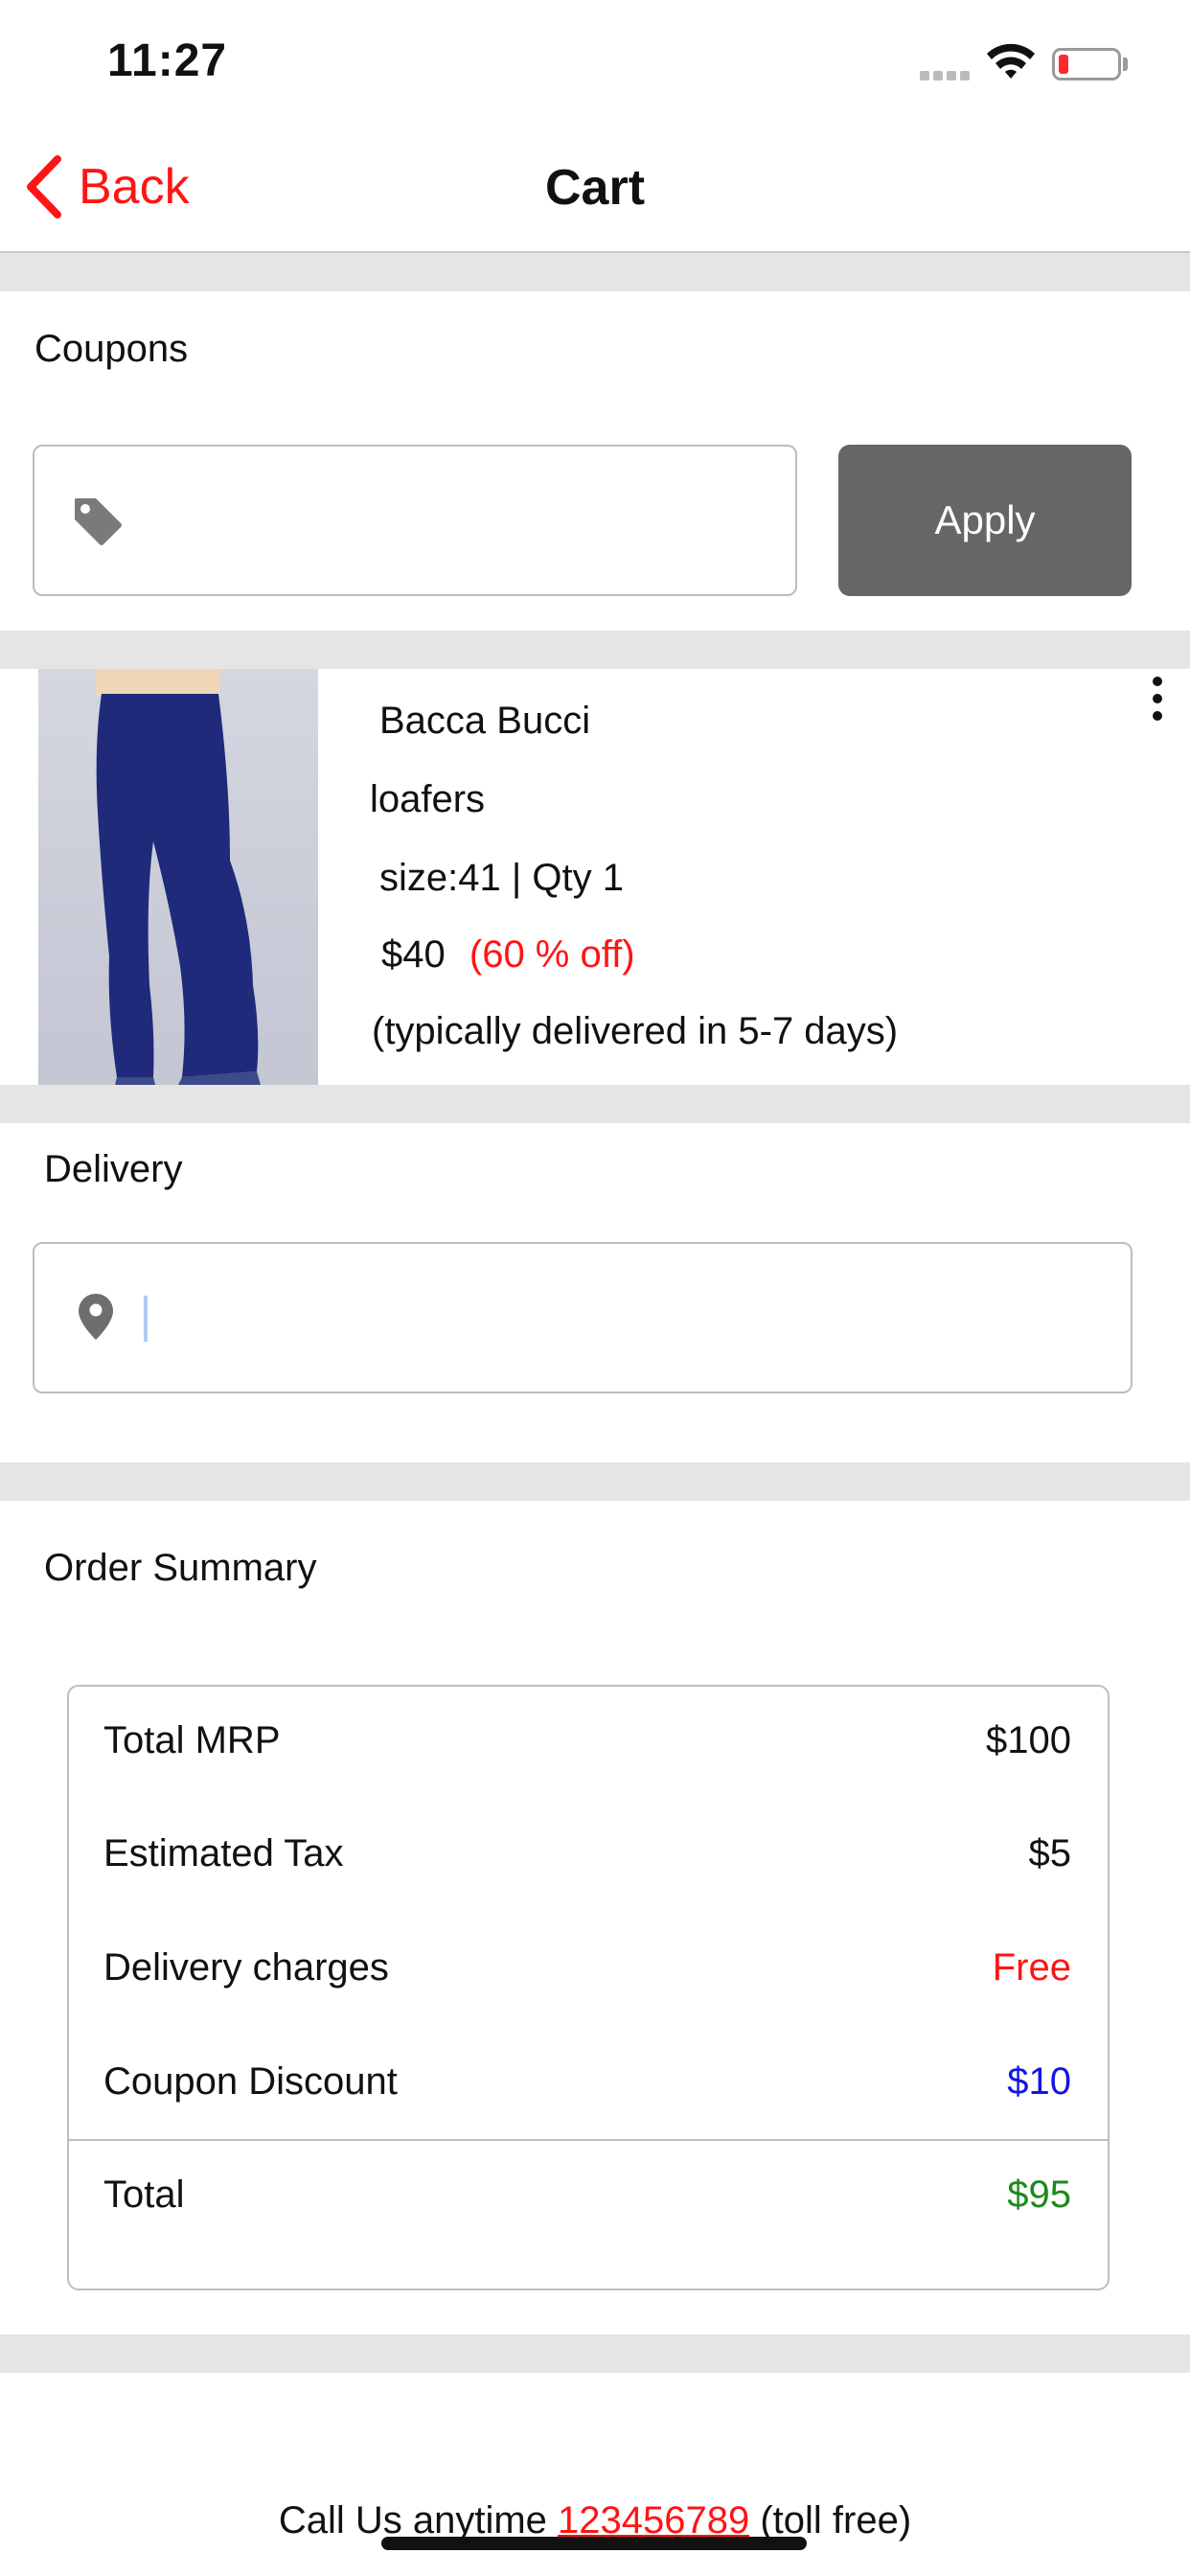 The image size is (1190, 2576). What do you see at coordinates (595, 188) in the screenshot?
I see `page-title: Cart` at bounding box center [595, 188].